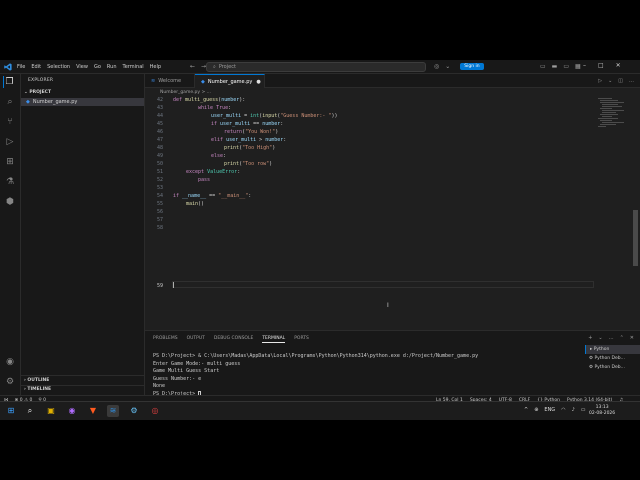 The height and width of the screenshot is (480, 640). I want to click on minimize-icon: –, so click(584, 65).